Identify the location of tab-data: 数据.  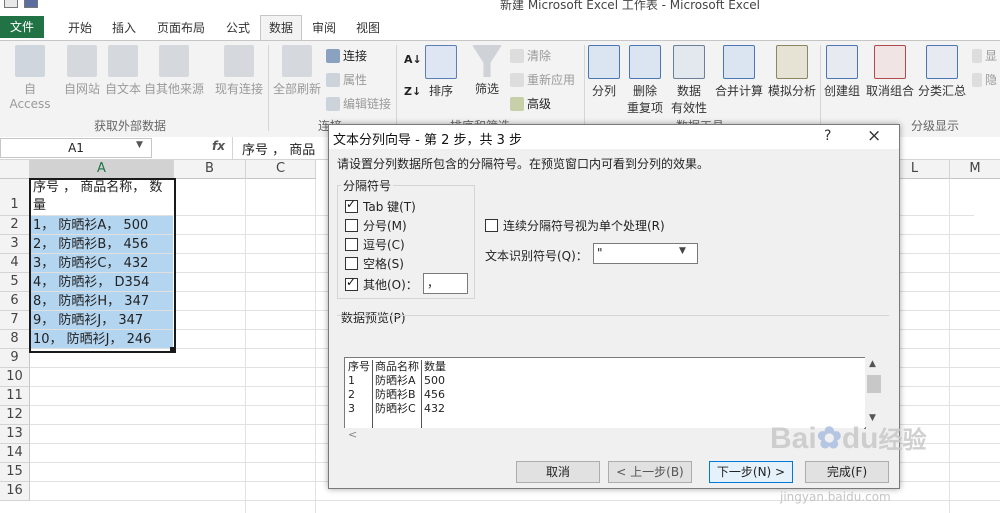
(281, 28).